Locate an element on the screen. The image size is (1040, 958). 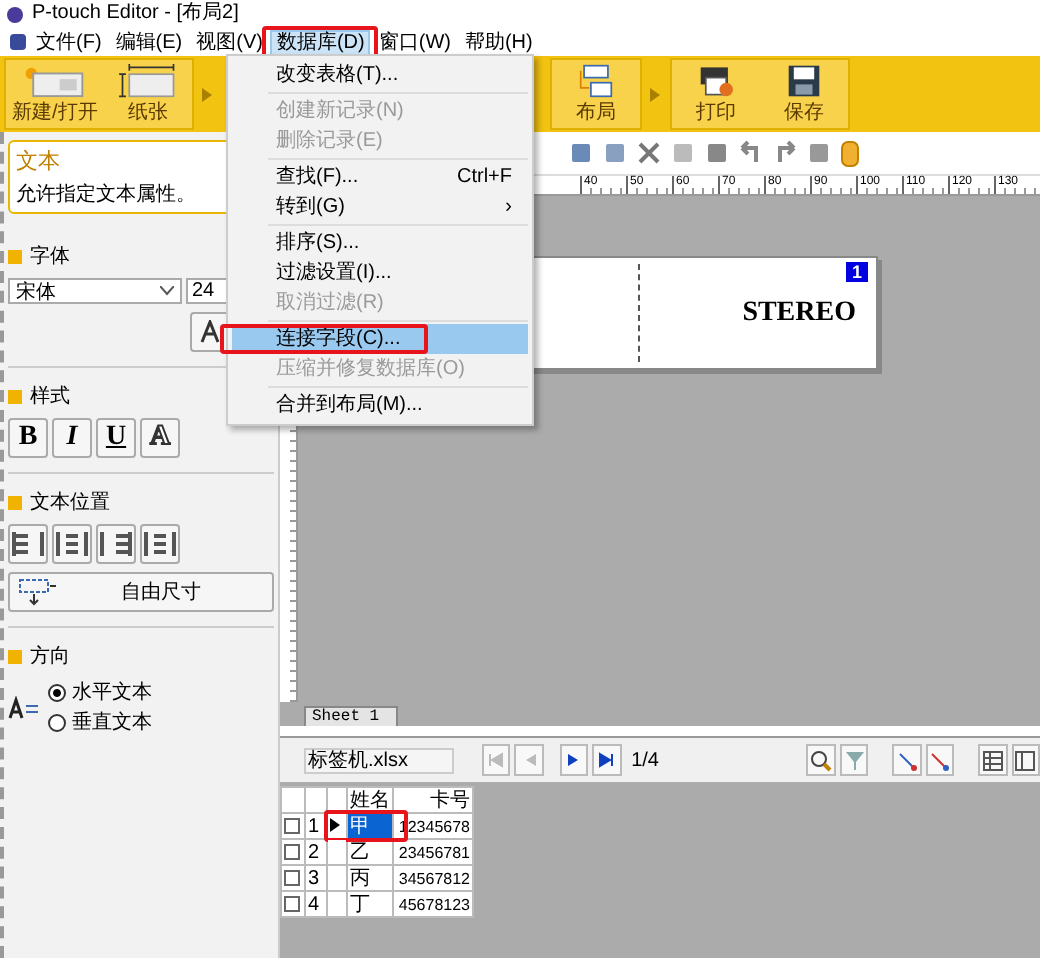
sheet-tab: Sheet 1 is located at coordinates (351, 716).